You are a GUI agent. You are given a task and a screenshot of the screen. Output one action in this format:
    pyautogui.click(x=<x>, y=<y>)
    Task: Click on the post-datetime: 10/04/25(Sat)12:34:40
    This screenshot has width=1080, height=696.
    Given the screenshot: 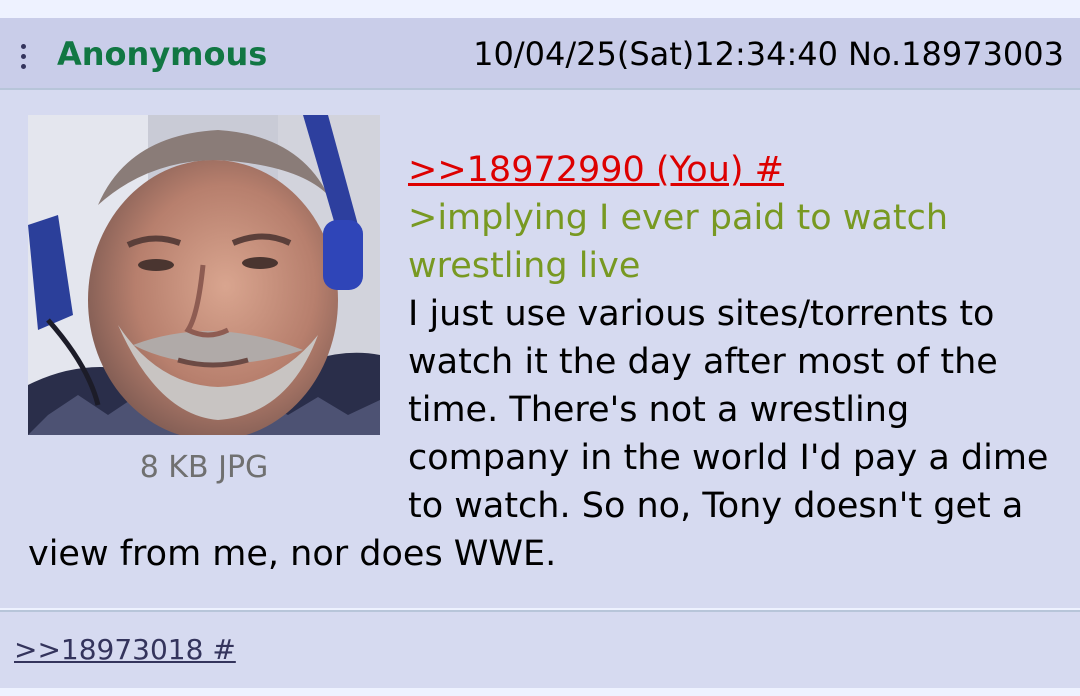 What is the action you would take?
    pyautogui.click(x=655, y=54)
    